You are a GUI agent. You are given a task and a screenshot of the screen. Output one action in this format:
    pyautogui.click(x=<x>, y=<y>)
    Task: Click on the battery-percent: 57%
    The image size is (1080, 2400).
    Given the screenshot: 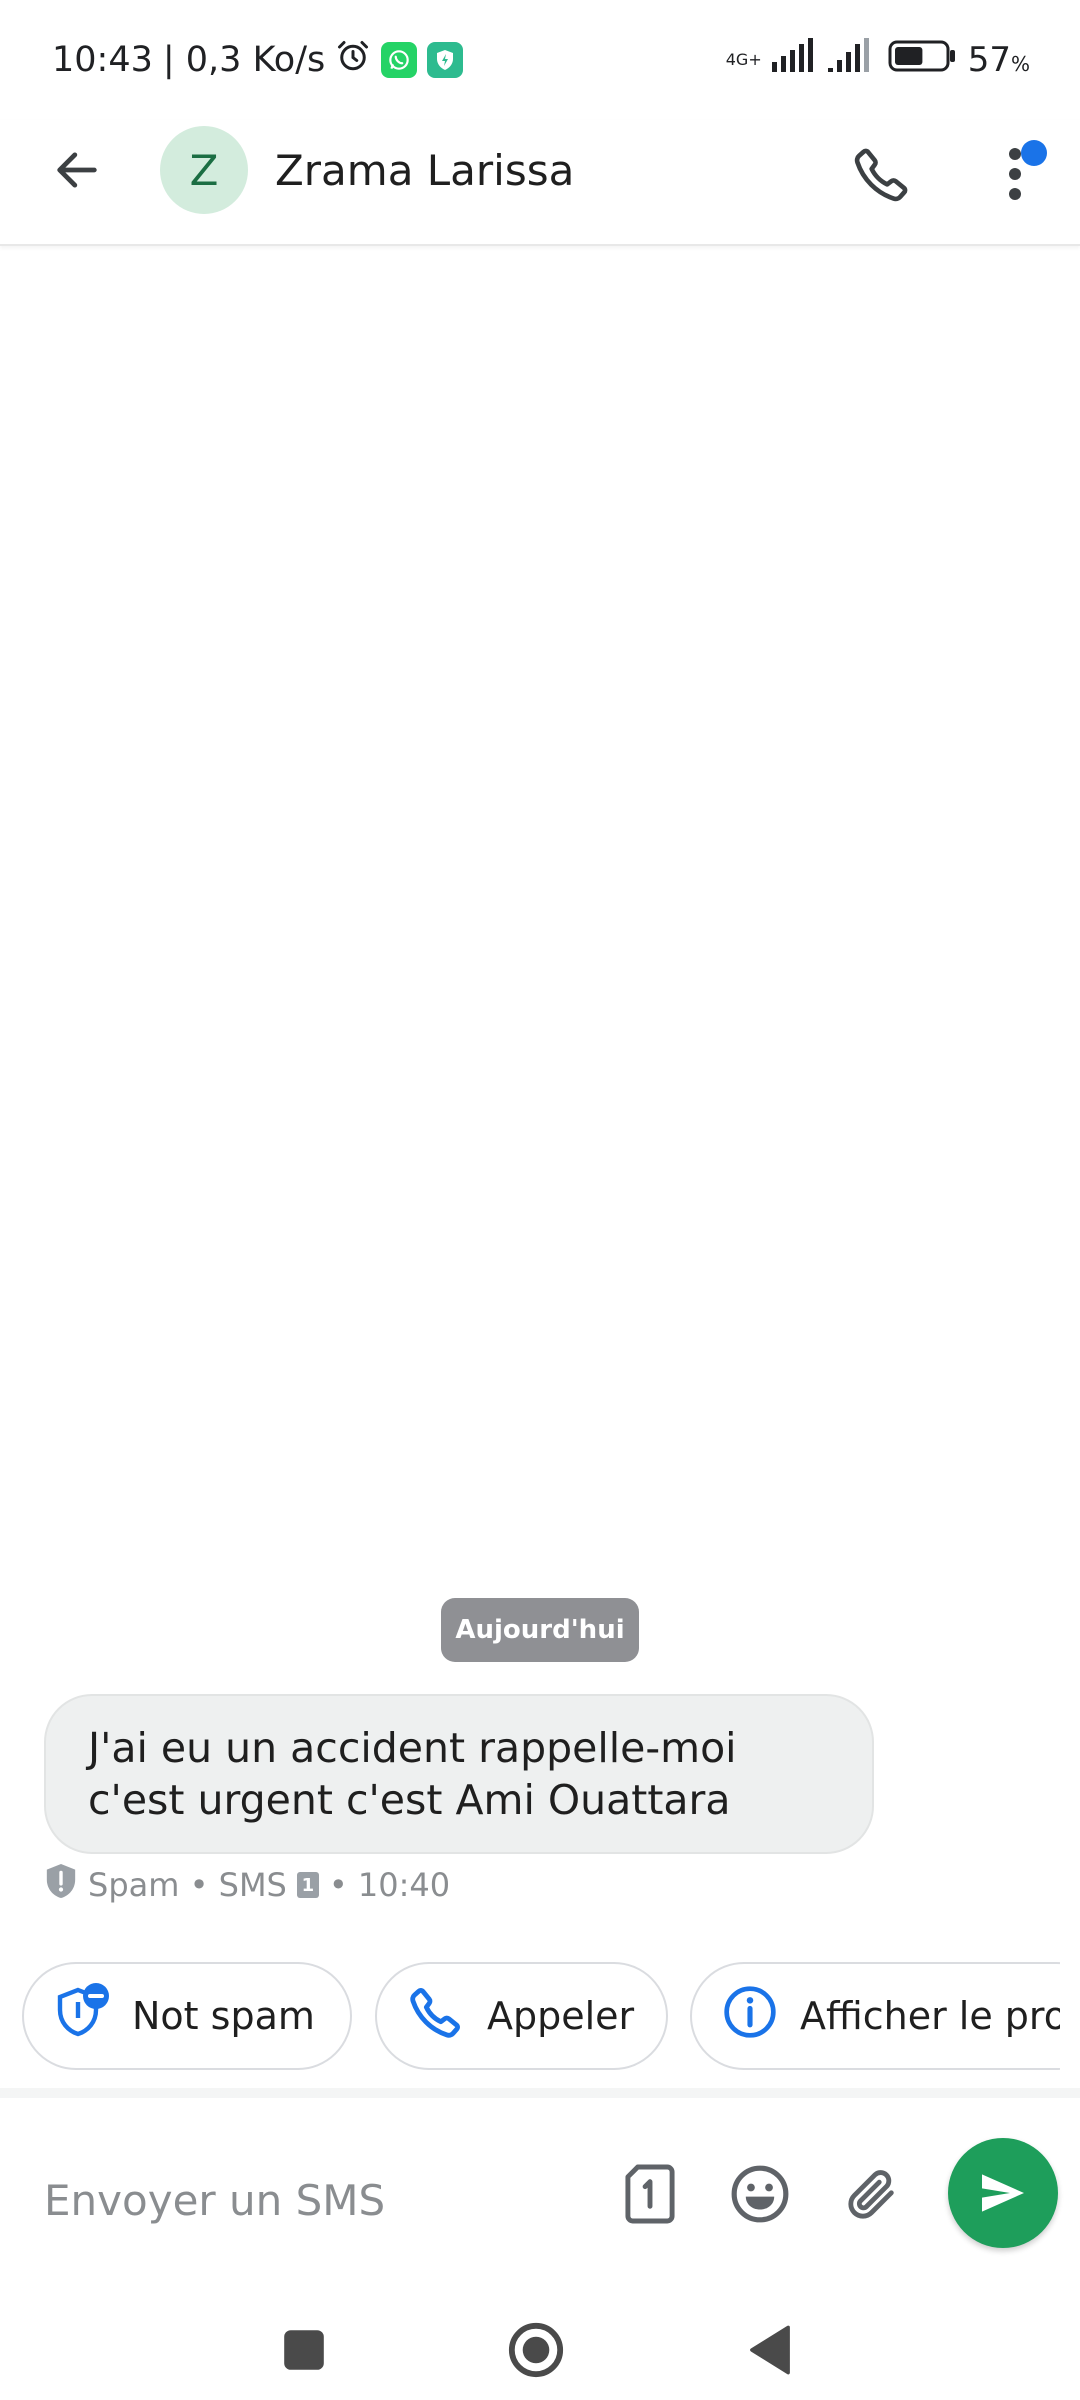 What is the action you would take?
    pyautogui.click(x=999, y=60)
    